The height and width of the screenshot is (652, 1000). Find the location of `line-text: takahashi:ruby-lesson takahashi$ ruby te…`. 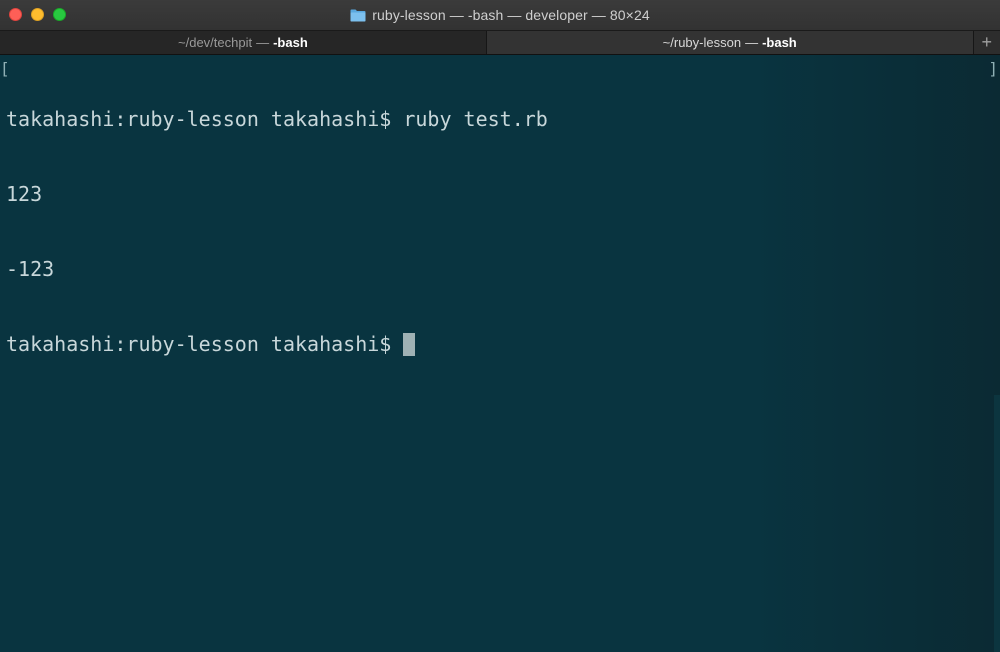

line-text: takahashi:ruby-lesson takahashi$ ruby te… is located at coordinates (277, 119).